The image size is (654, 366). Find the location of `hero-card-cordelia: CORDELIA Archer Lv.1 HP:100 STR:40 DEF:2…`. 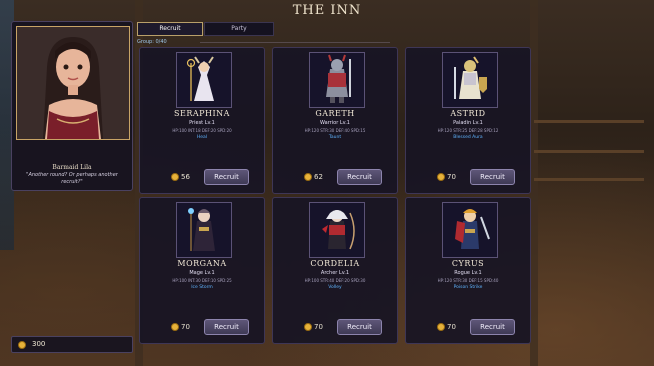

hero-card-cordelia: CORDELIA Archer Lv.1 HP:100 STR:40 DEF:2… is located at coordinates (335, 270).